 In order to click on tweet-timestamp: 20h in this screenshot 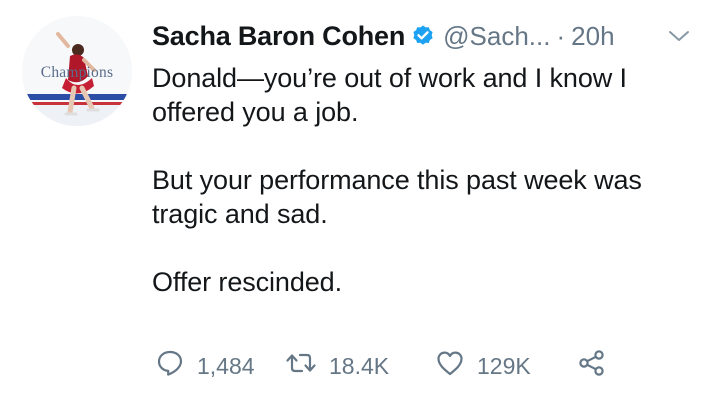, I will do `click(592, 36)`.